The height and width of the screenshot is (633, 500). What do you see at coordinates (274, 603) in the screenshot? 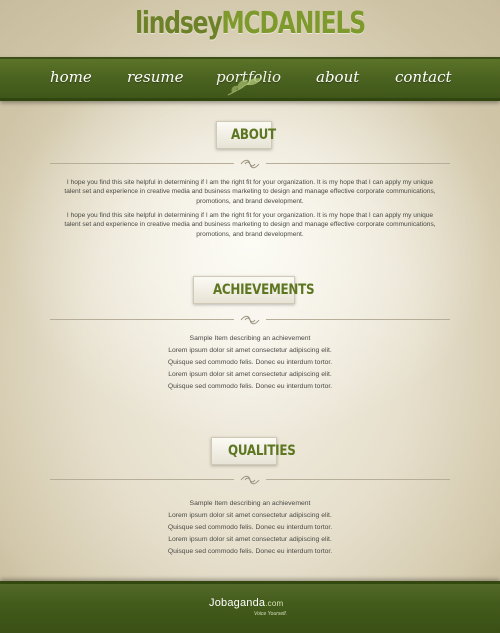
I see `footer-brand-tld: .com` at bounding box center [274, 603].